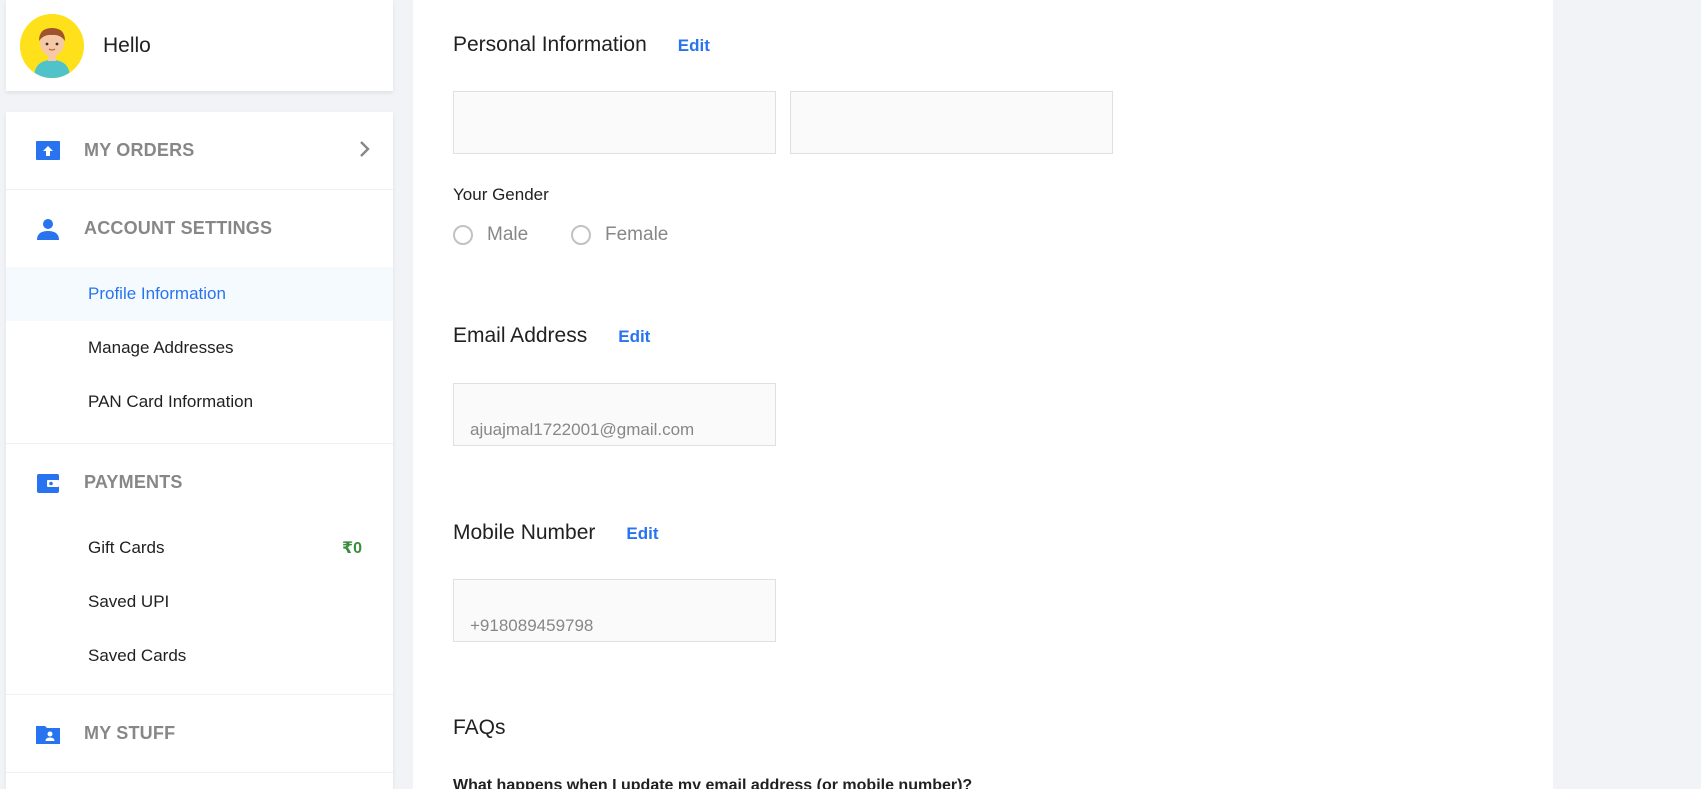  What do you see at coordinates (365, 151) in the screenshot?
I see `chevron-right-icon` at bounding box center [365, 151].